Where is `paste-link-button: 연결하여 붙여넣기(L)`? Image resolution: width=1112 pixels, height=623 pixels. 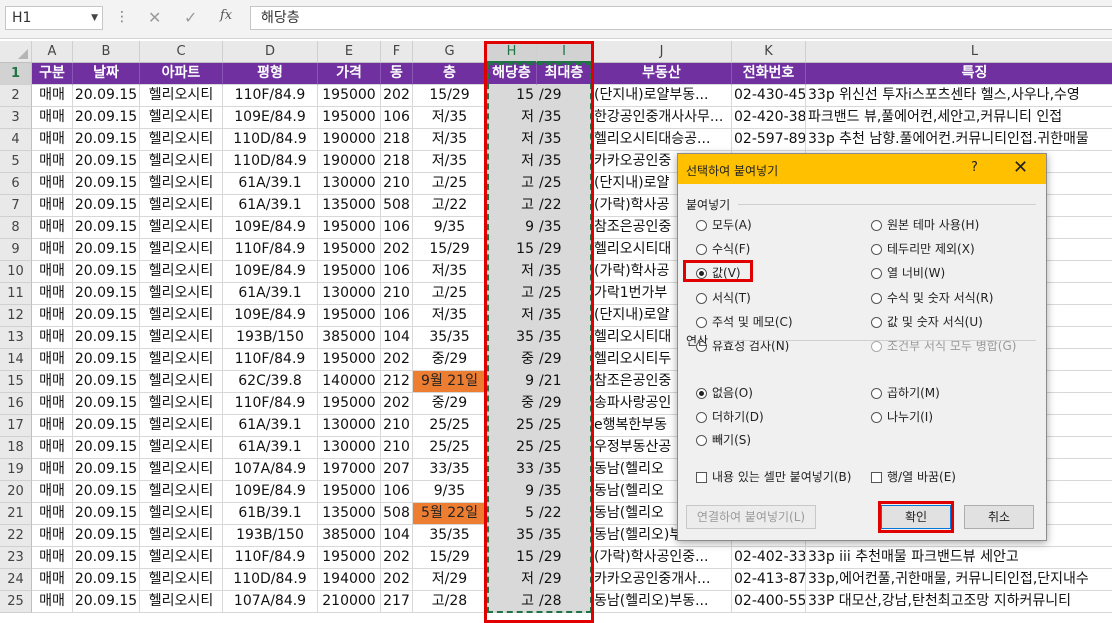 paste-link-button: 연결하여 붙여넣기(L) is located at coordinates (751, 517).